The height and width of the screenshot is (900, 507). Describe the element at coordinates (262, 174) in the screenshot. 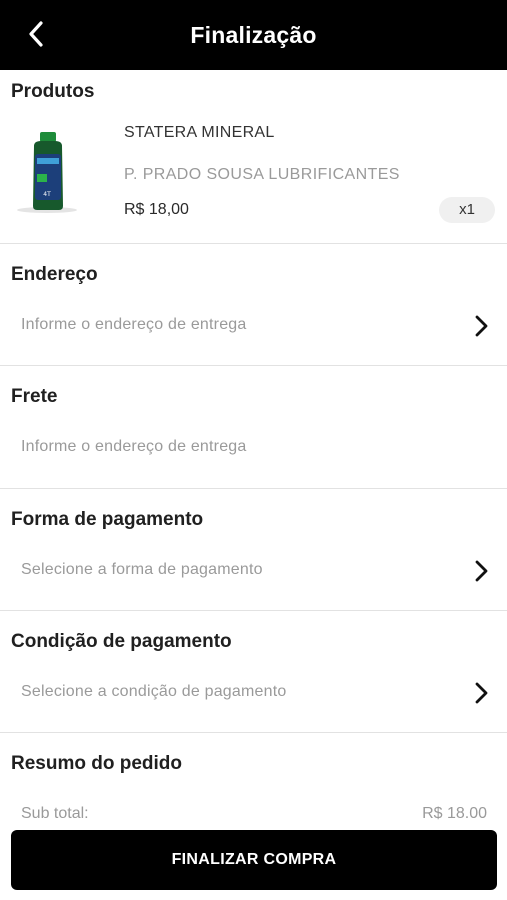

I see `product-seller: P. PRADO SOUSA LUBRIFICANTES` at that location.